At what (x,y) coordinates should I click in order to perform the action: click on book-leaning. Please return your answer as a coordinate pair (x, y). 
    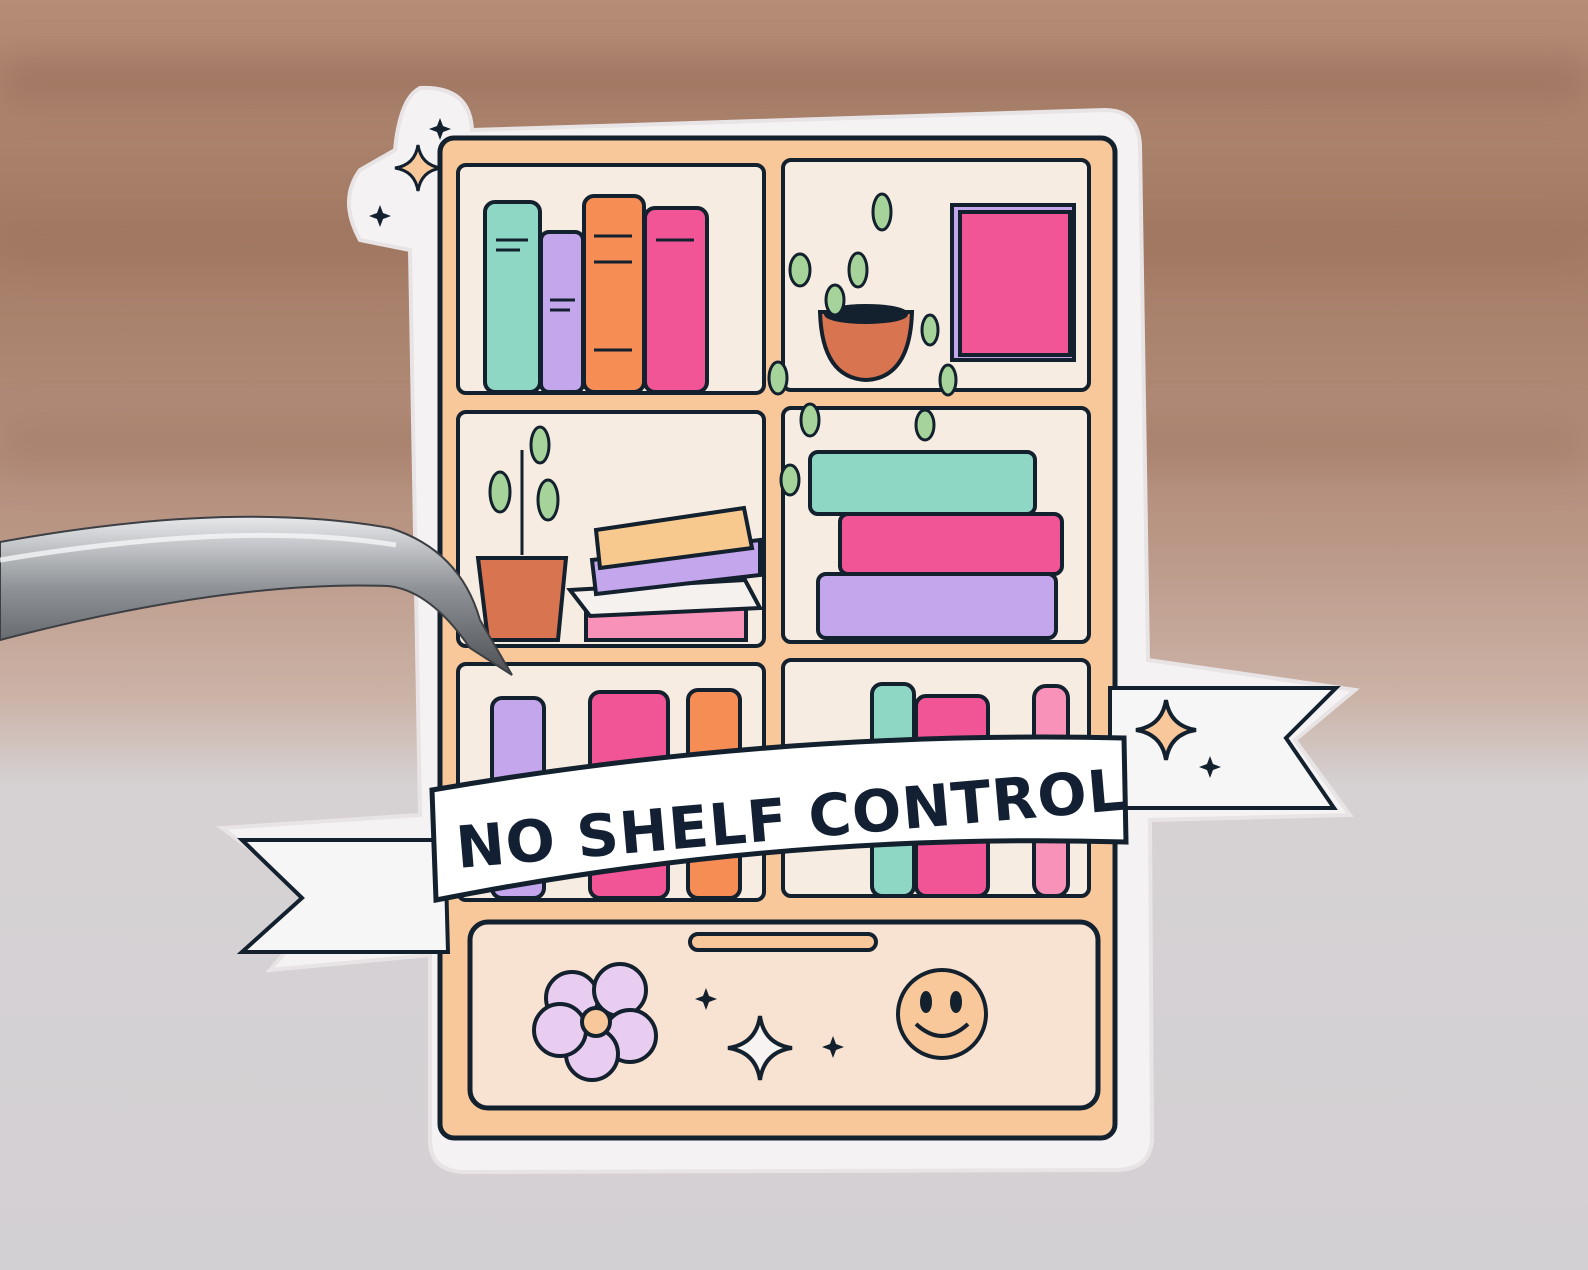
    Looking at the image, I should click on (1013, 282).